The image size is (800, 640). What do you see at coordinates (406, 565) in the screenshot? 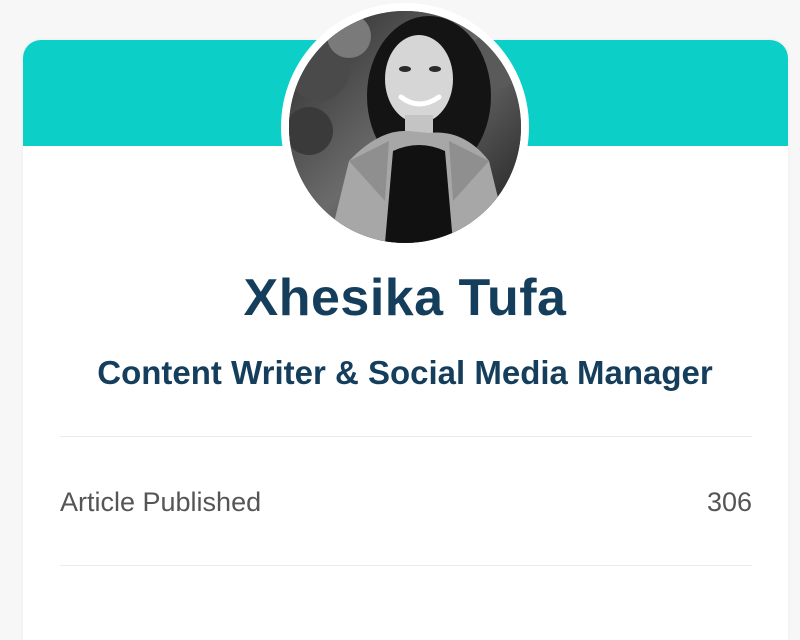
I see `divider-bottom` at bounding box center [406, 565].